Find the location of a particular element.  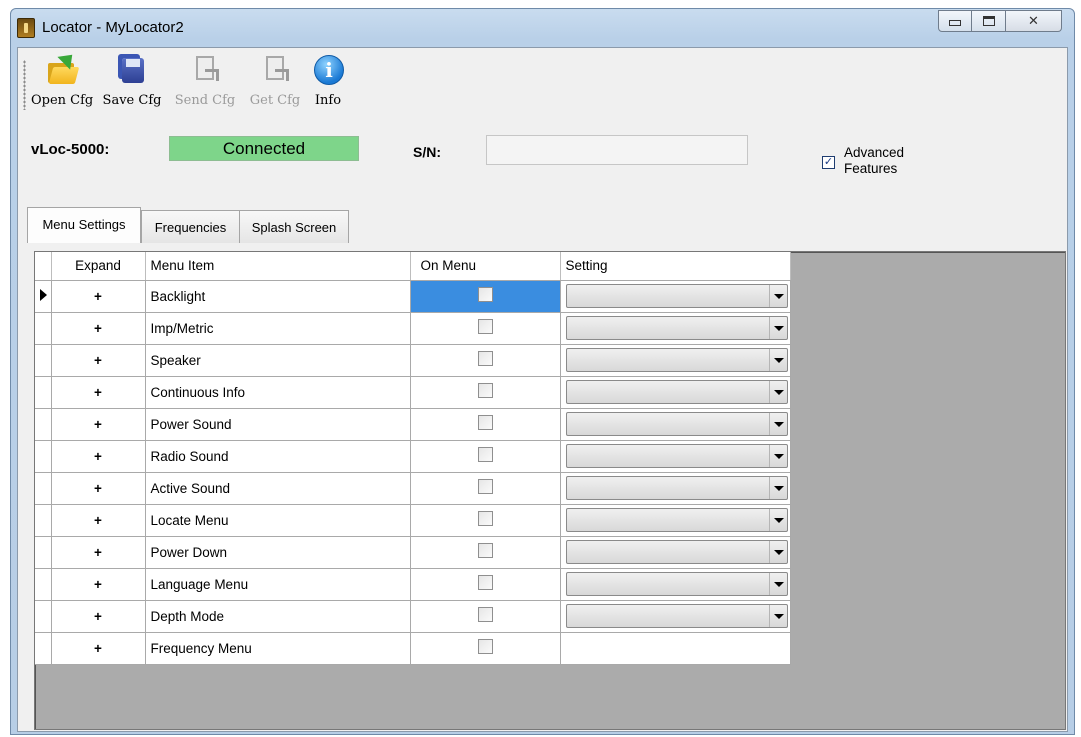

info-button: i Info is located at coordinates (328, 84).